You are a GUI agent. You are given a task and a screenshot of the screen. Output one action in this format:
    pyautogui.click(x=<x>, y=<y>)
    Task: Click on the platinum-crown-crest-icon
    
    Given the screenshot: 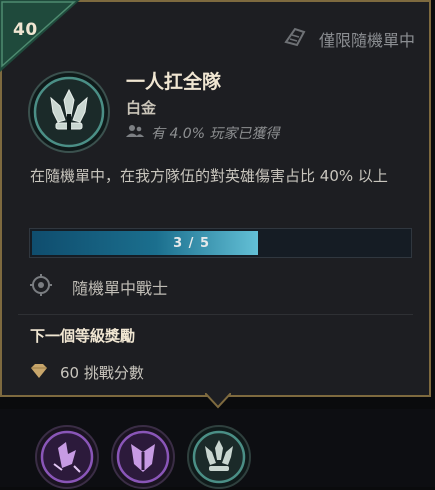 What is the action you would take?
    pyautogui.click(x=69, y=112)
    